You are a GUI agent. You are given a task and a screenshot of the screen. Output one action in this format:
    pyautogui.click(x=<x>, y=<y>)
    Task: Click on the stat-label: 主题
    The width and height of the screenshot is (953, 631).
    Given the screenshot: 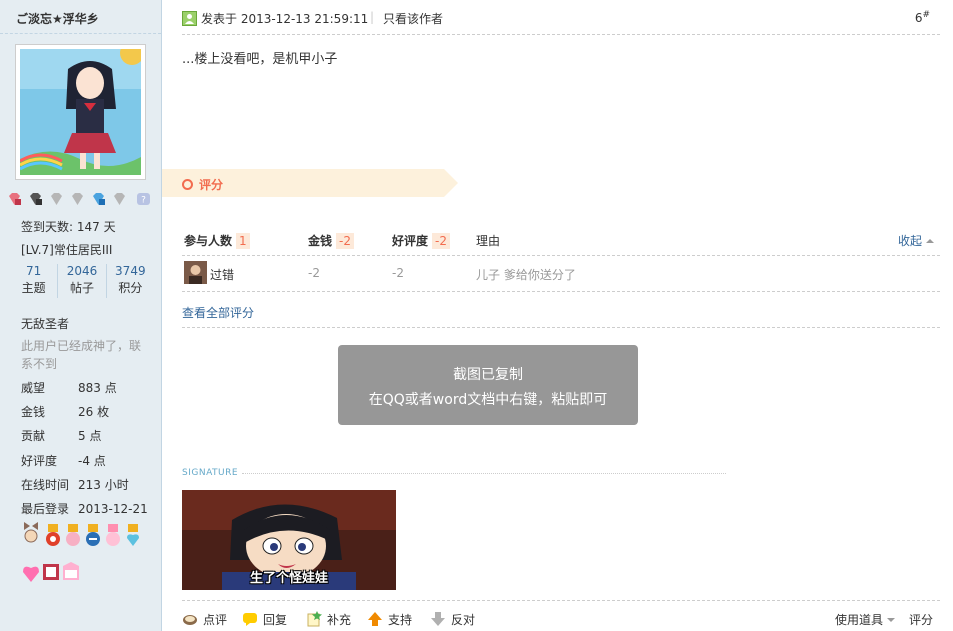 What is the action you would take?
    pyautogui.click(x=33, y=288)
    